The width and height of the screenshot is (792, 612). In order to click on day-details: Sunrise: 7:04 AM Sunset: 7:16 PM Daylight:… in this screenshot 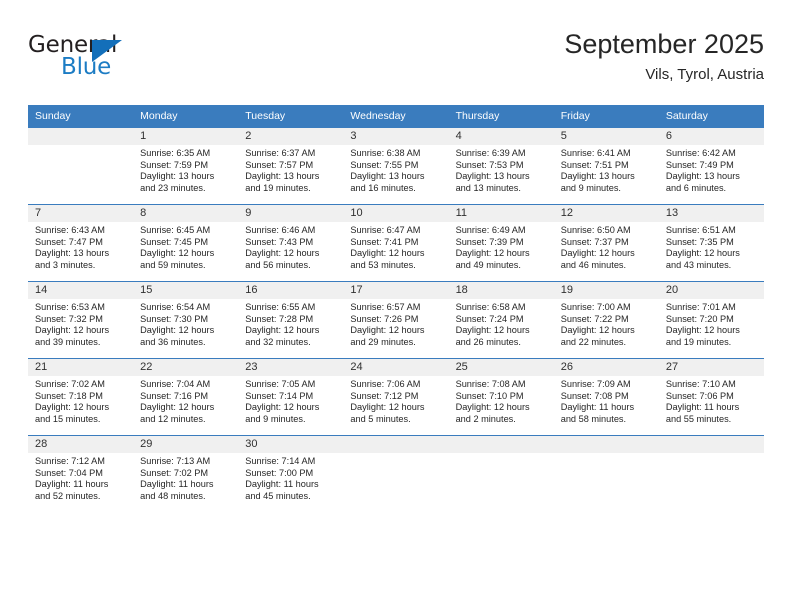, I will do `click(185, 400)`.